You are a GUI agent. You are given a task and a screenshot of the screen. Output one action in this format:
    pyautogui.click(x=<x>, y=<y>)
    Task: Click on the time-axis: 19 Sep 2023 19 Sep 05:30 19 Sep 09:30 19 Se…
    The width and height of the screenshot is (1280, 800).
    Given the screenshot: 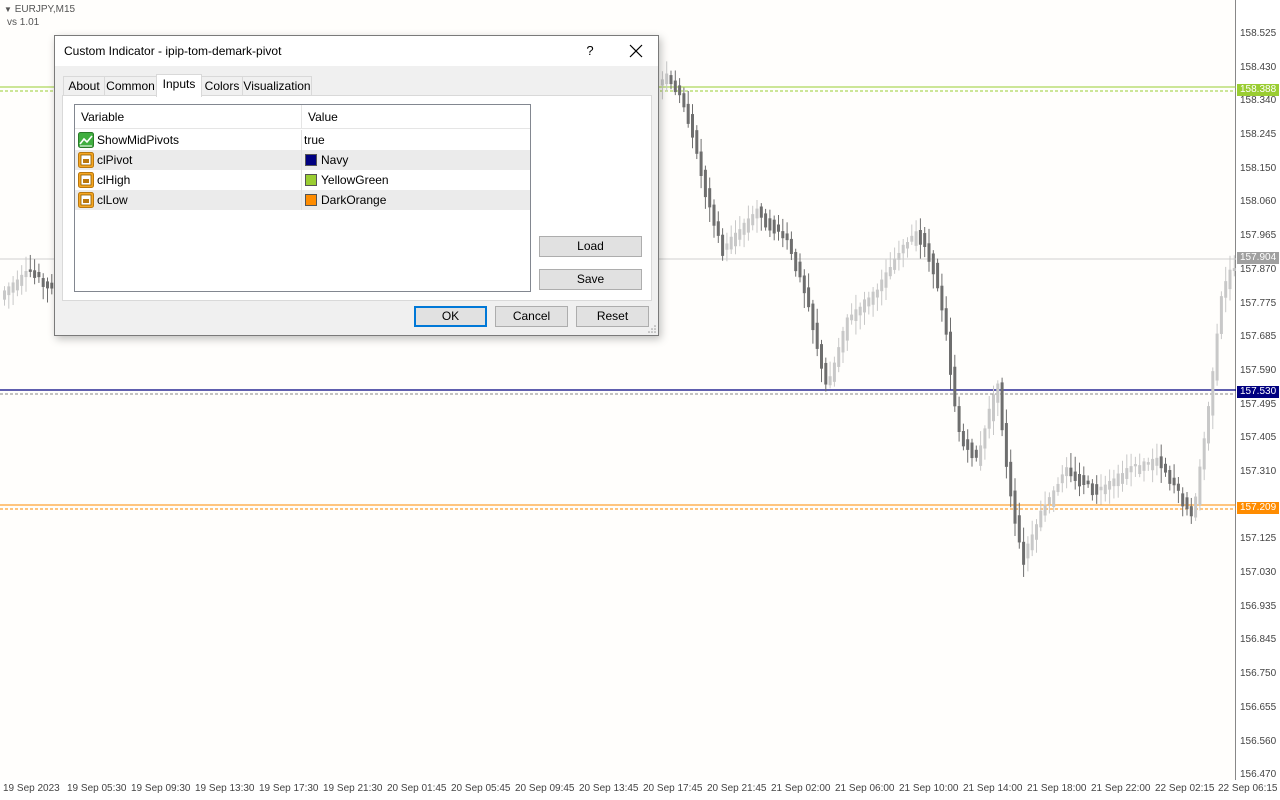 What is the action you would take?
    pyautogui.click(x=640, y=790)
    